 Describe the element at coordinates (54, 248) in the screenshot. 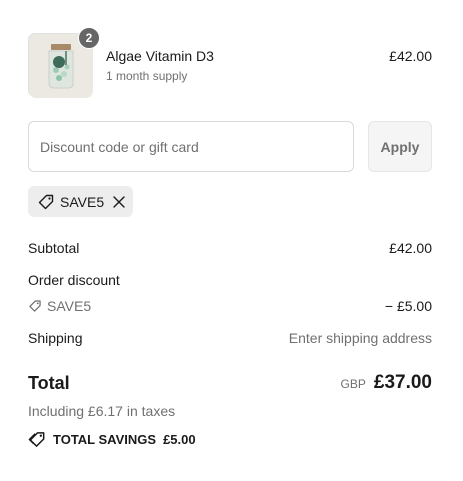

I see `subtotal-label: Subtotal` at that location.